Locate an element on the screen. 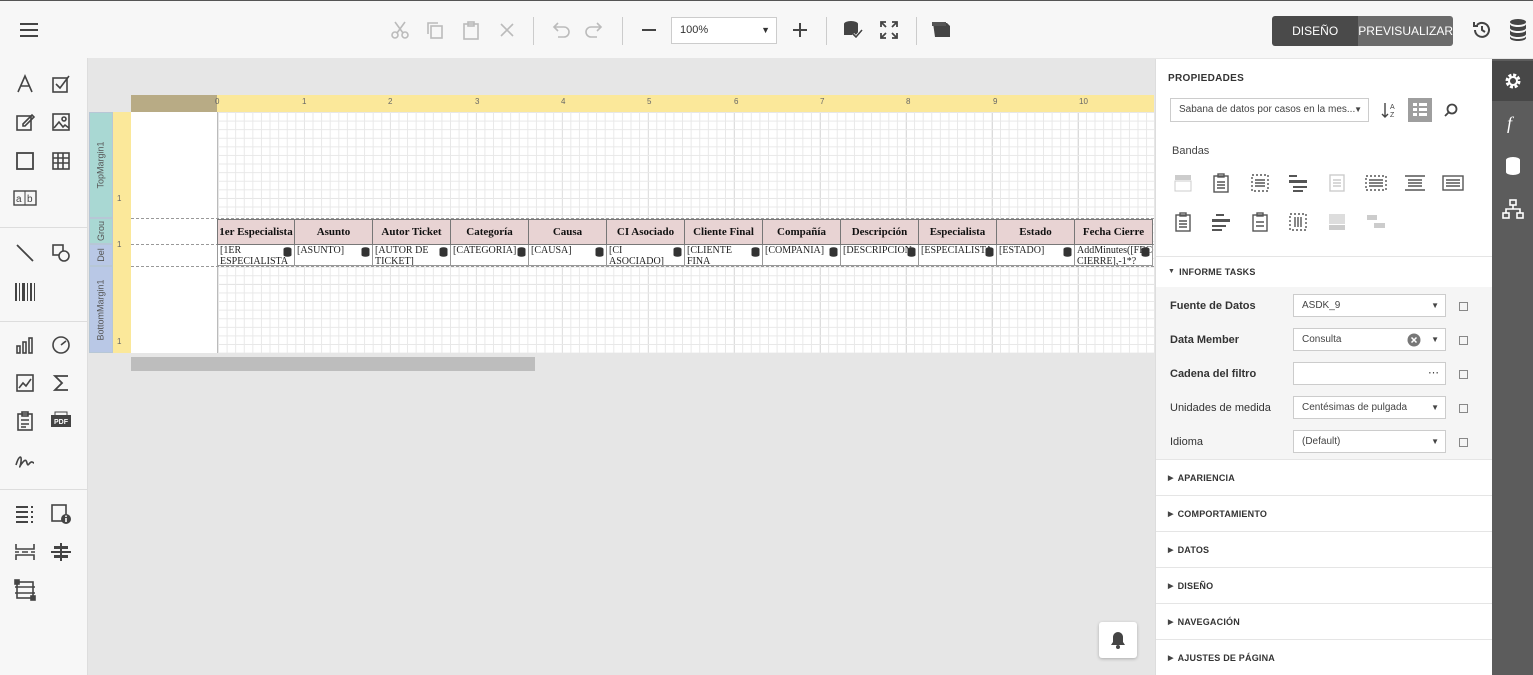 The width and height of the screenshot is (1533, 675). band-tab-detail: Del is located at coordinates (101, 255).